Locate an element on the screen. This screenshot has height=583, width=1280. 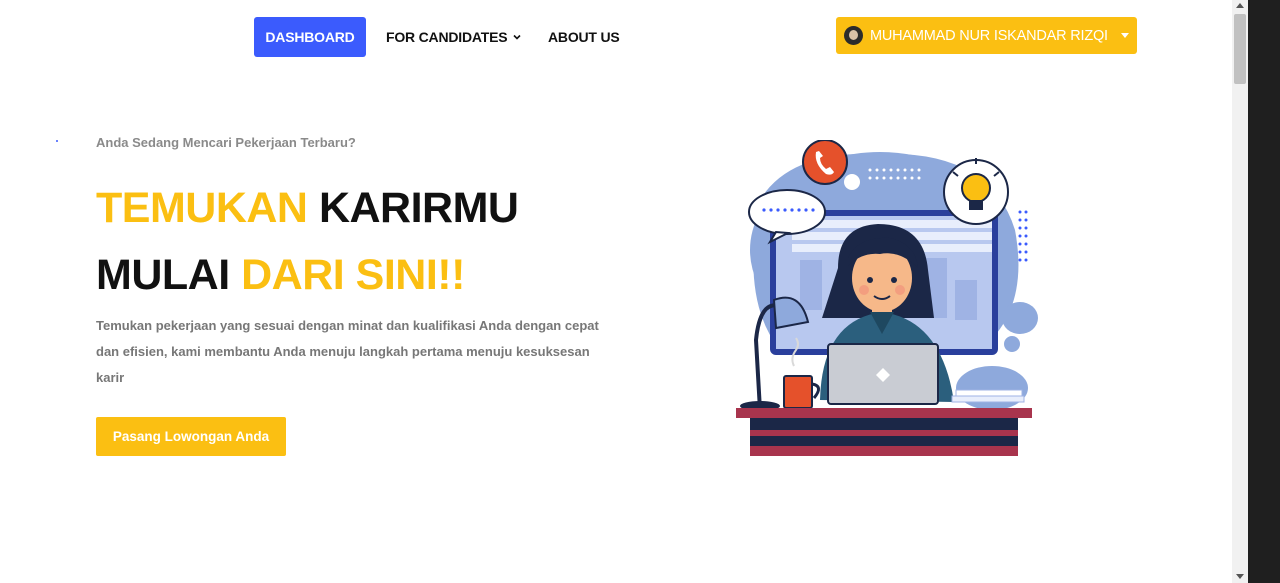
window-frame is located at coordinates (1264, 291).